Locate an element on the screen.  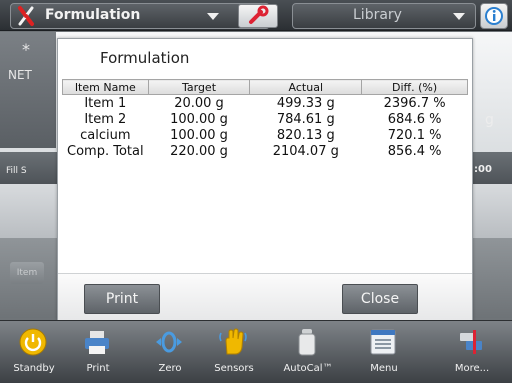
zero-button: Zero is located at coordinates (170, 352).